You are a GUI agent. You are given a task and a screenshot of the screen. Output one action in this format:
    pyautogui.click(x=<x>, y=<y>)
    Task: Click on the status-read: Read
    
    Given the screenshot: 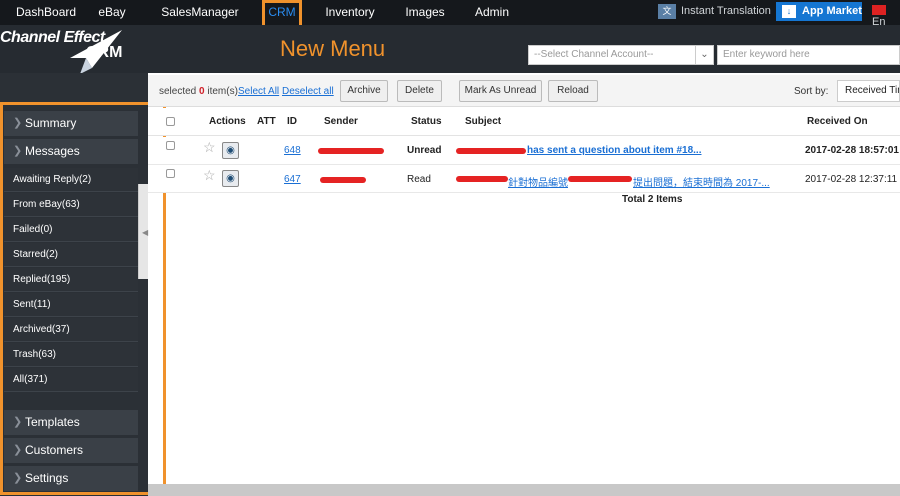 What is the action you would take?
    pyautogui.click(x=419, y=179)
    